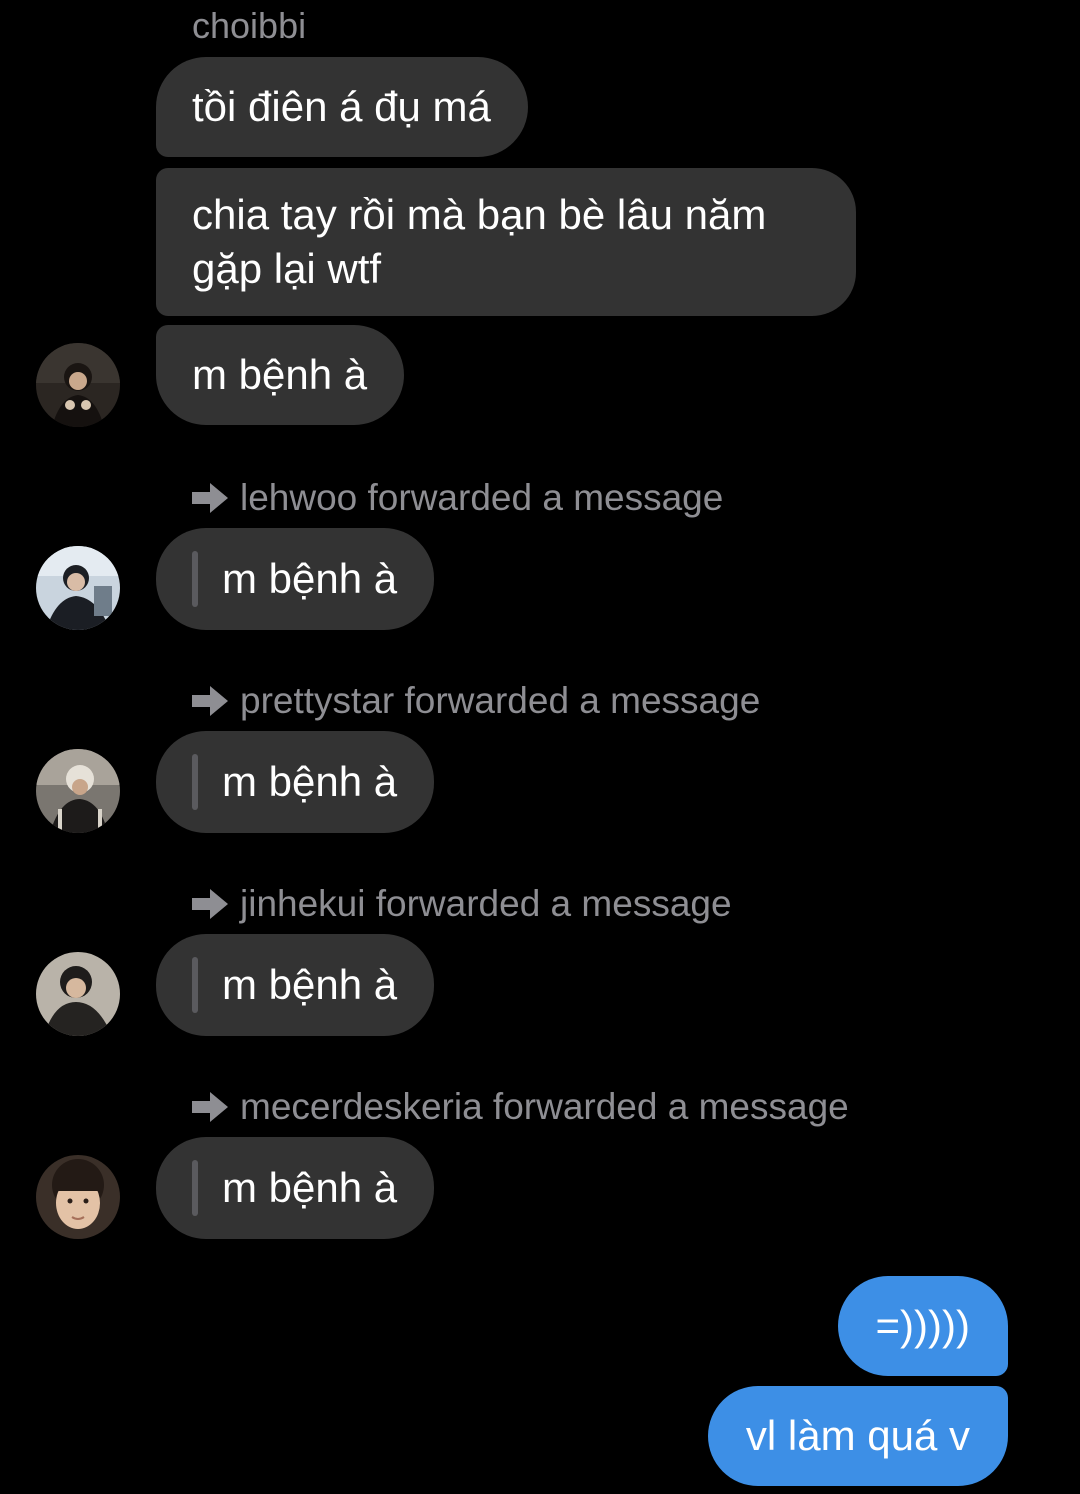 The width and height of the screenshot is (1080, 1494). Describe the element at coordinates (482, 497) in the screenshot. I see `forward-label-text: lehwoo forwarded a message` at that location.